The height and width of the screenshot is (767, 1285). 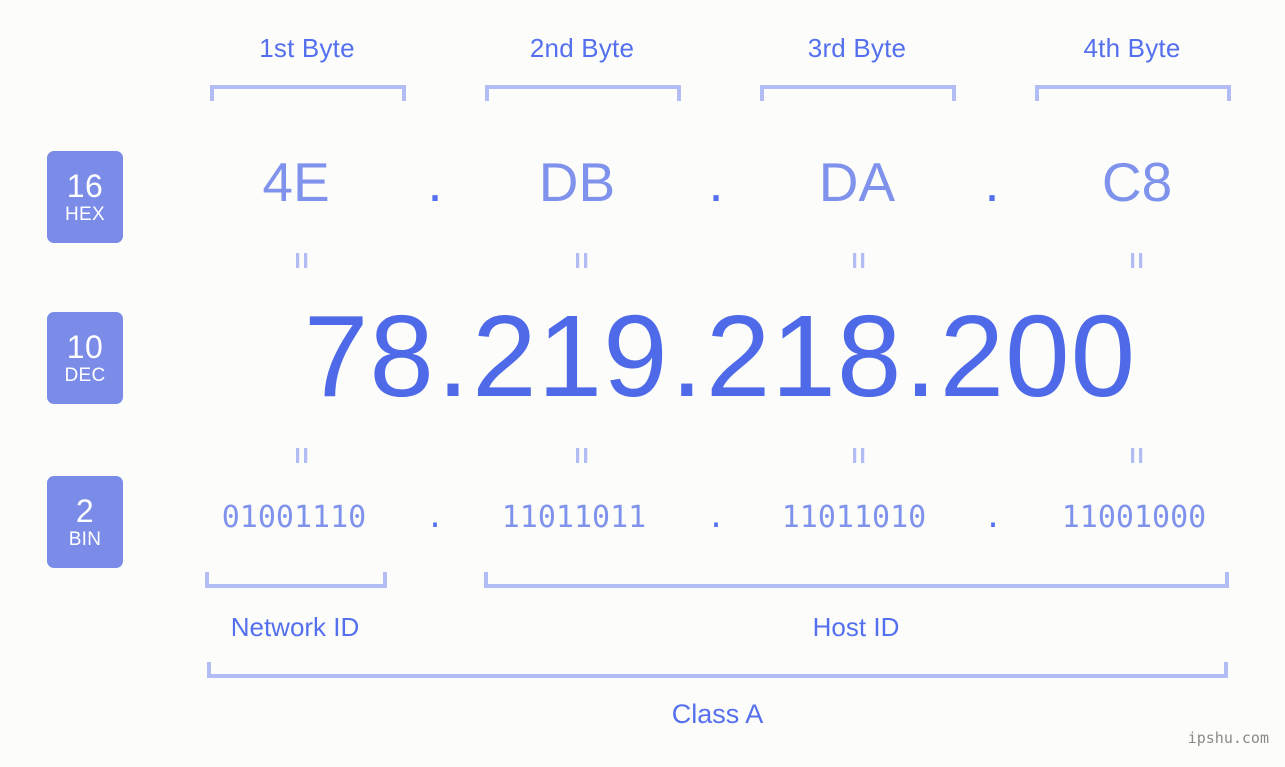 I want to click on bin-base-badge: 2 BIN, so click(x=85, y=522).